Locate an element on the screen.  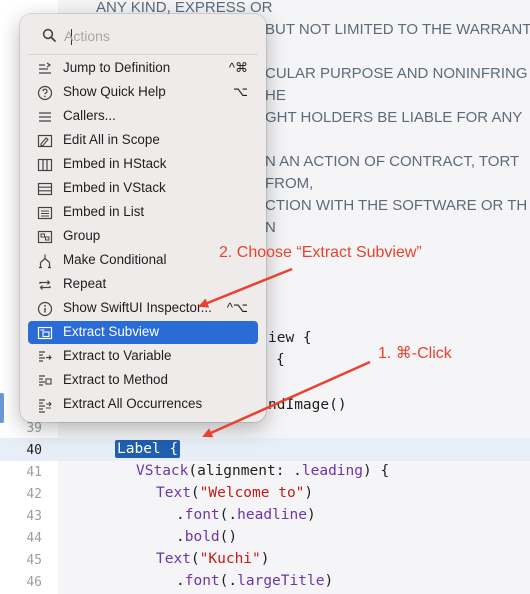
line-number: 41 is located at coordinates (34, 472).